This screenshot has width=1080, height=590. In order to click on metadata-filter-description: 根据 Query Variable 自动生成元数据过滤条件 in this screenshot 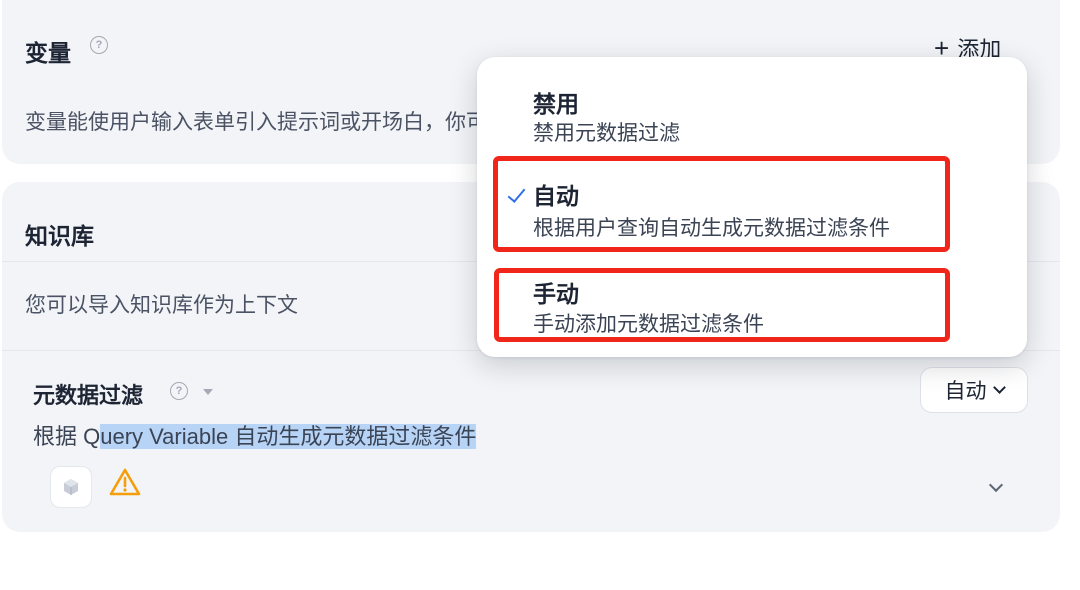, I will do `click(255, 435)`.